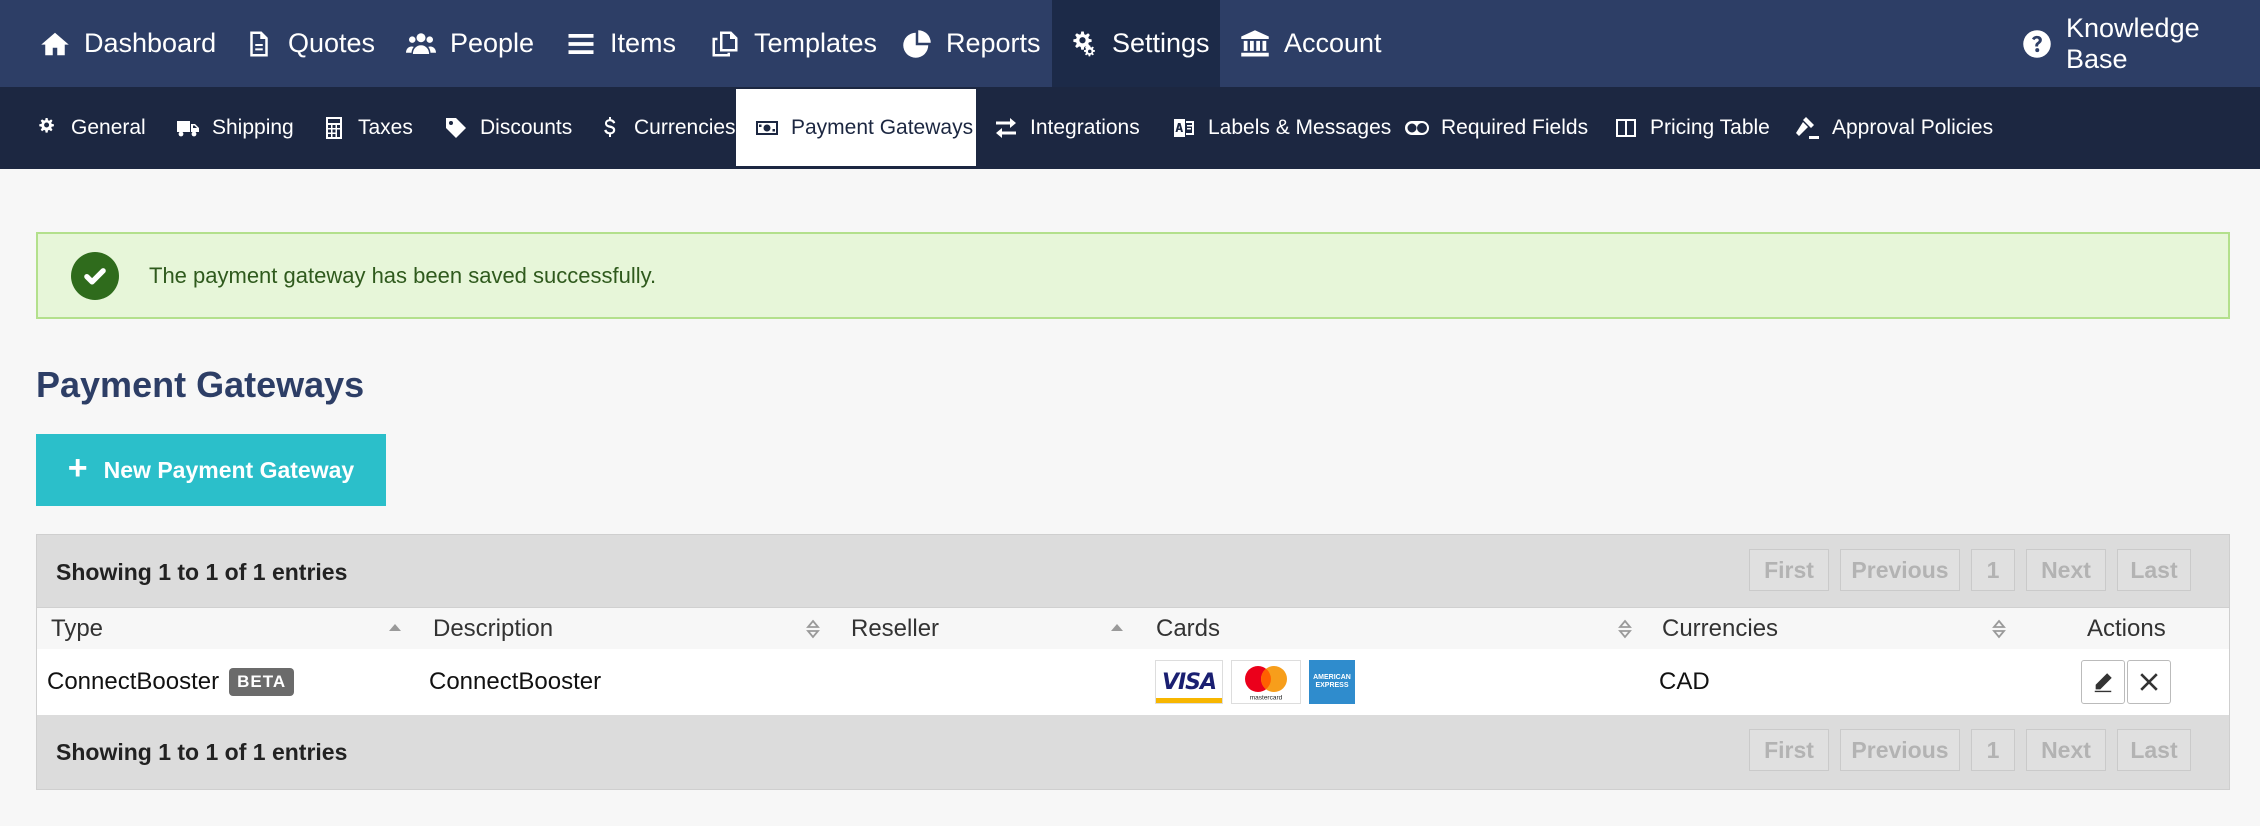  Describe the element at coordinates (1006, 128) in the screenshot. I see `exchange-icon` at that location.